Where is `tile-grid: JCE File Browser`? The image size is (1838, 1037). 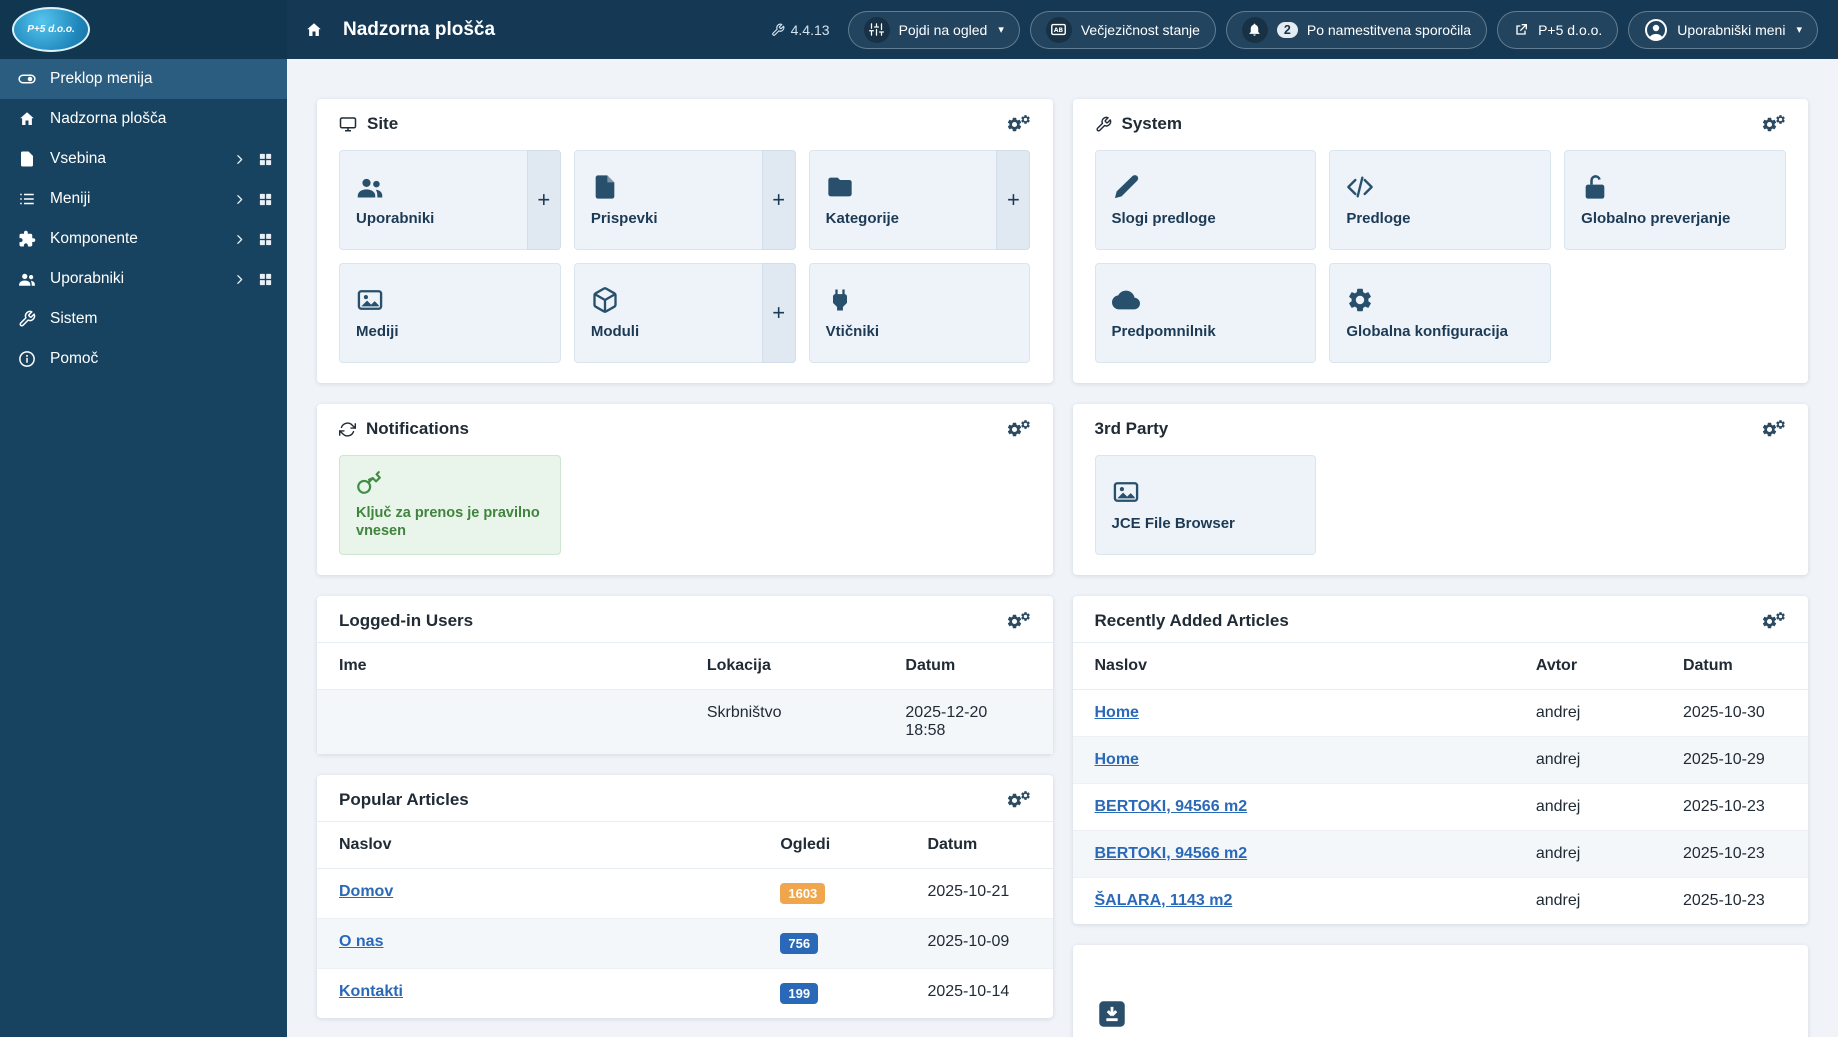
tile-grid: JCE File Browser is located at coordinates (1441, 512).